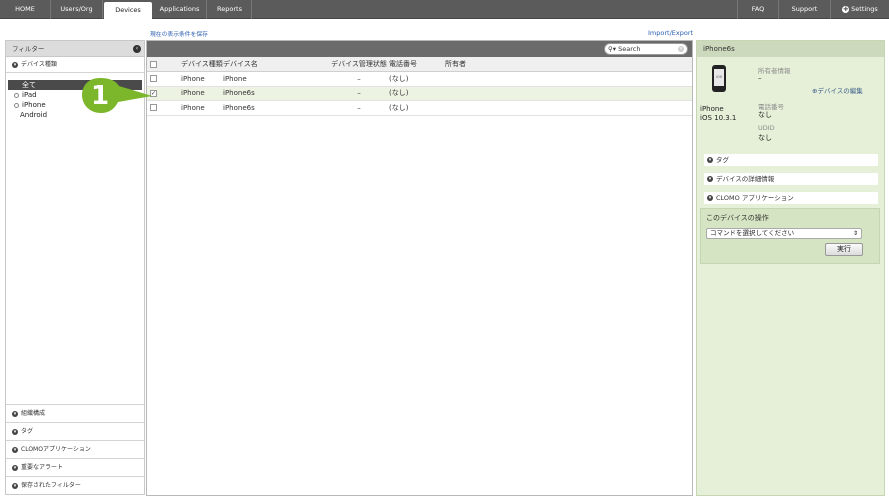 The width and height of the screenshot is (889, 500). Describe the element at coordinates (75, 413) in the screenshot. I see `section-org: ▾ 組織構成` at that location.